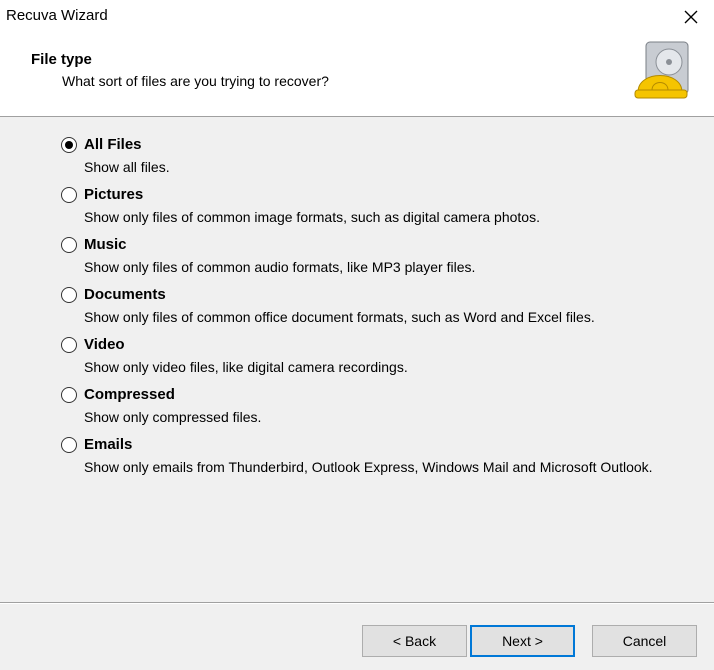  Describe the element at coordinates (380, 411) in the screenshot. I see `option-compressed: Compressed Show only compressed files.` at that location.